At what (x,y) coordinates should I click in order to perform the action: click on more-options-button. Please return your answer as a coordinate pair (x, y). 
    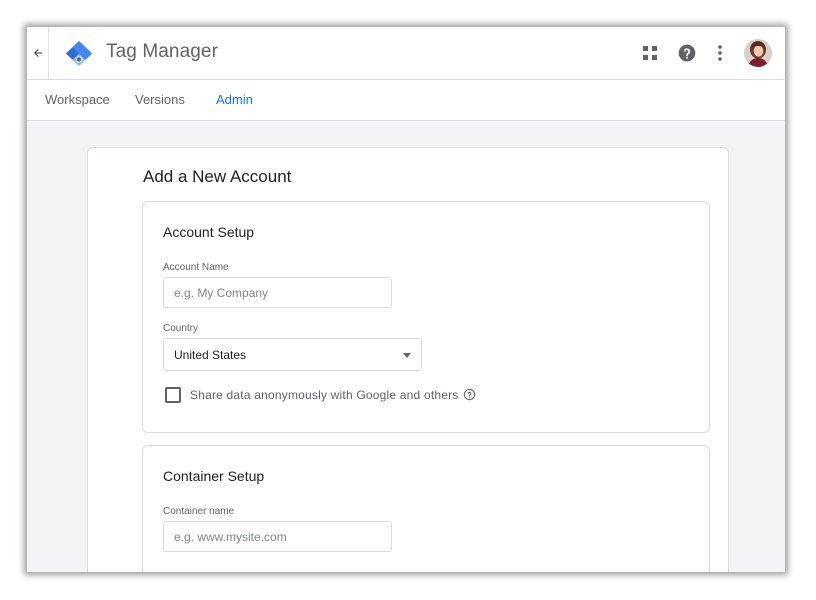
    Looking at the image, I should click on (720, 53).